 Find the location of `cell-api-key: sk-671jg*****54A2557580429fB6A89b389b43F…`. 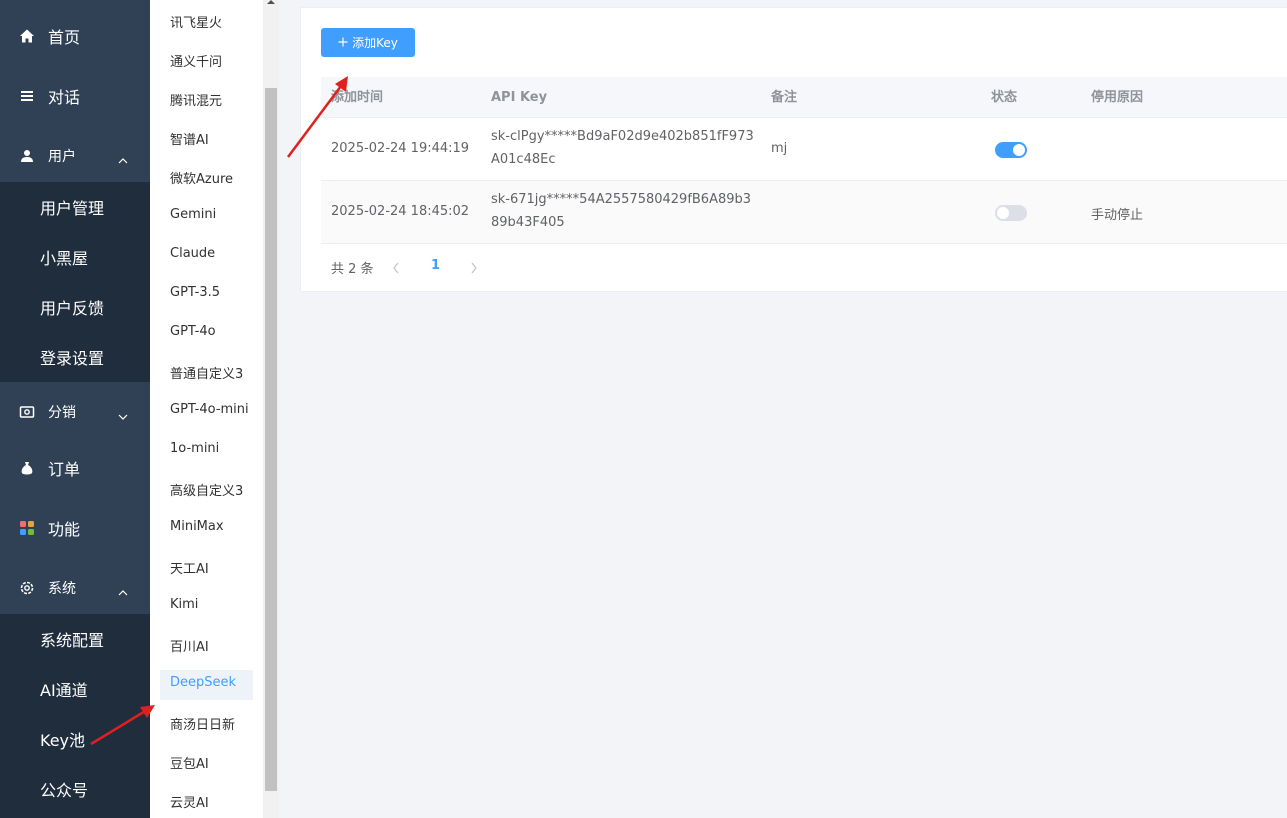

cell-api-key: sk-671jg*****54A2557580429fB6A89b389b43F… is located at coordinates (621, 211).